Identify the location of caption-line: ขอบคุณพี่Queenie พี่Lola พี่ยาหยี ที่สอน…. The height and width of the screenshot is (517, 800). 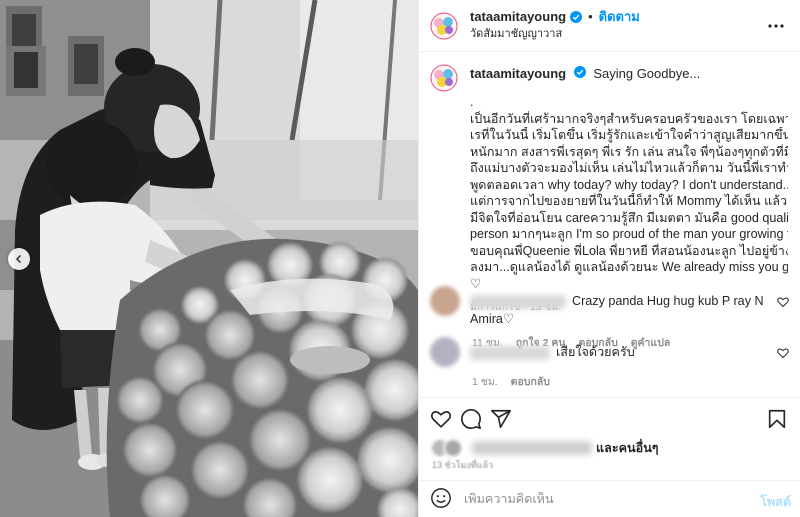
(629, 250).